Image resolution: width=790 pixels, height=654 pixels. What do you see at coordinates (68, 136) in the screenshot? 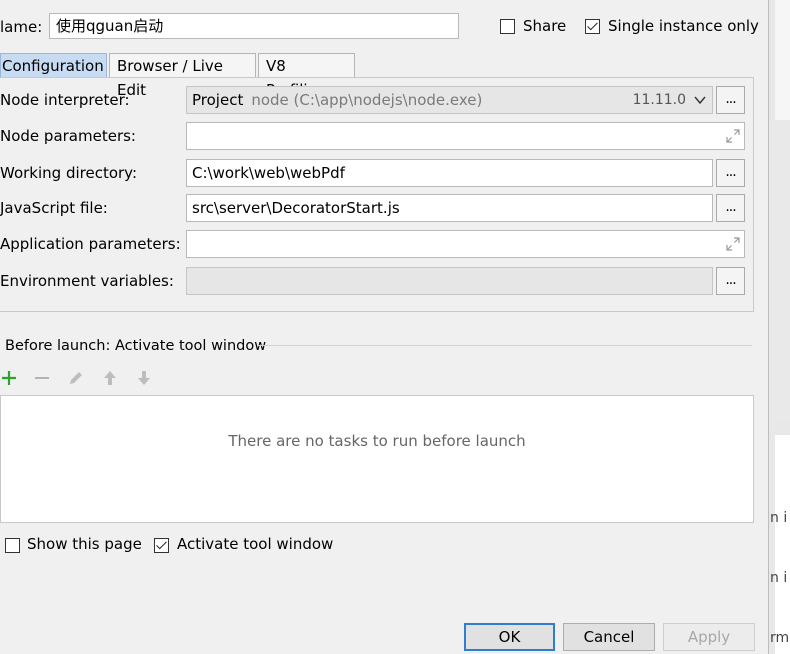
I see `node-parameters-label: Node parameters:` at bounding box center [68, 136].